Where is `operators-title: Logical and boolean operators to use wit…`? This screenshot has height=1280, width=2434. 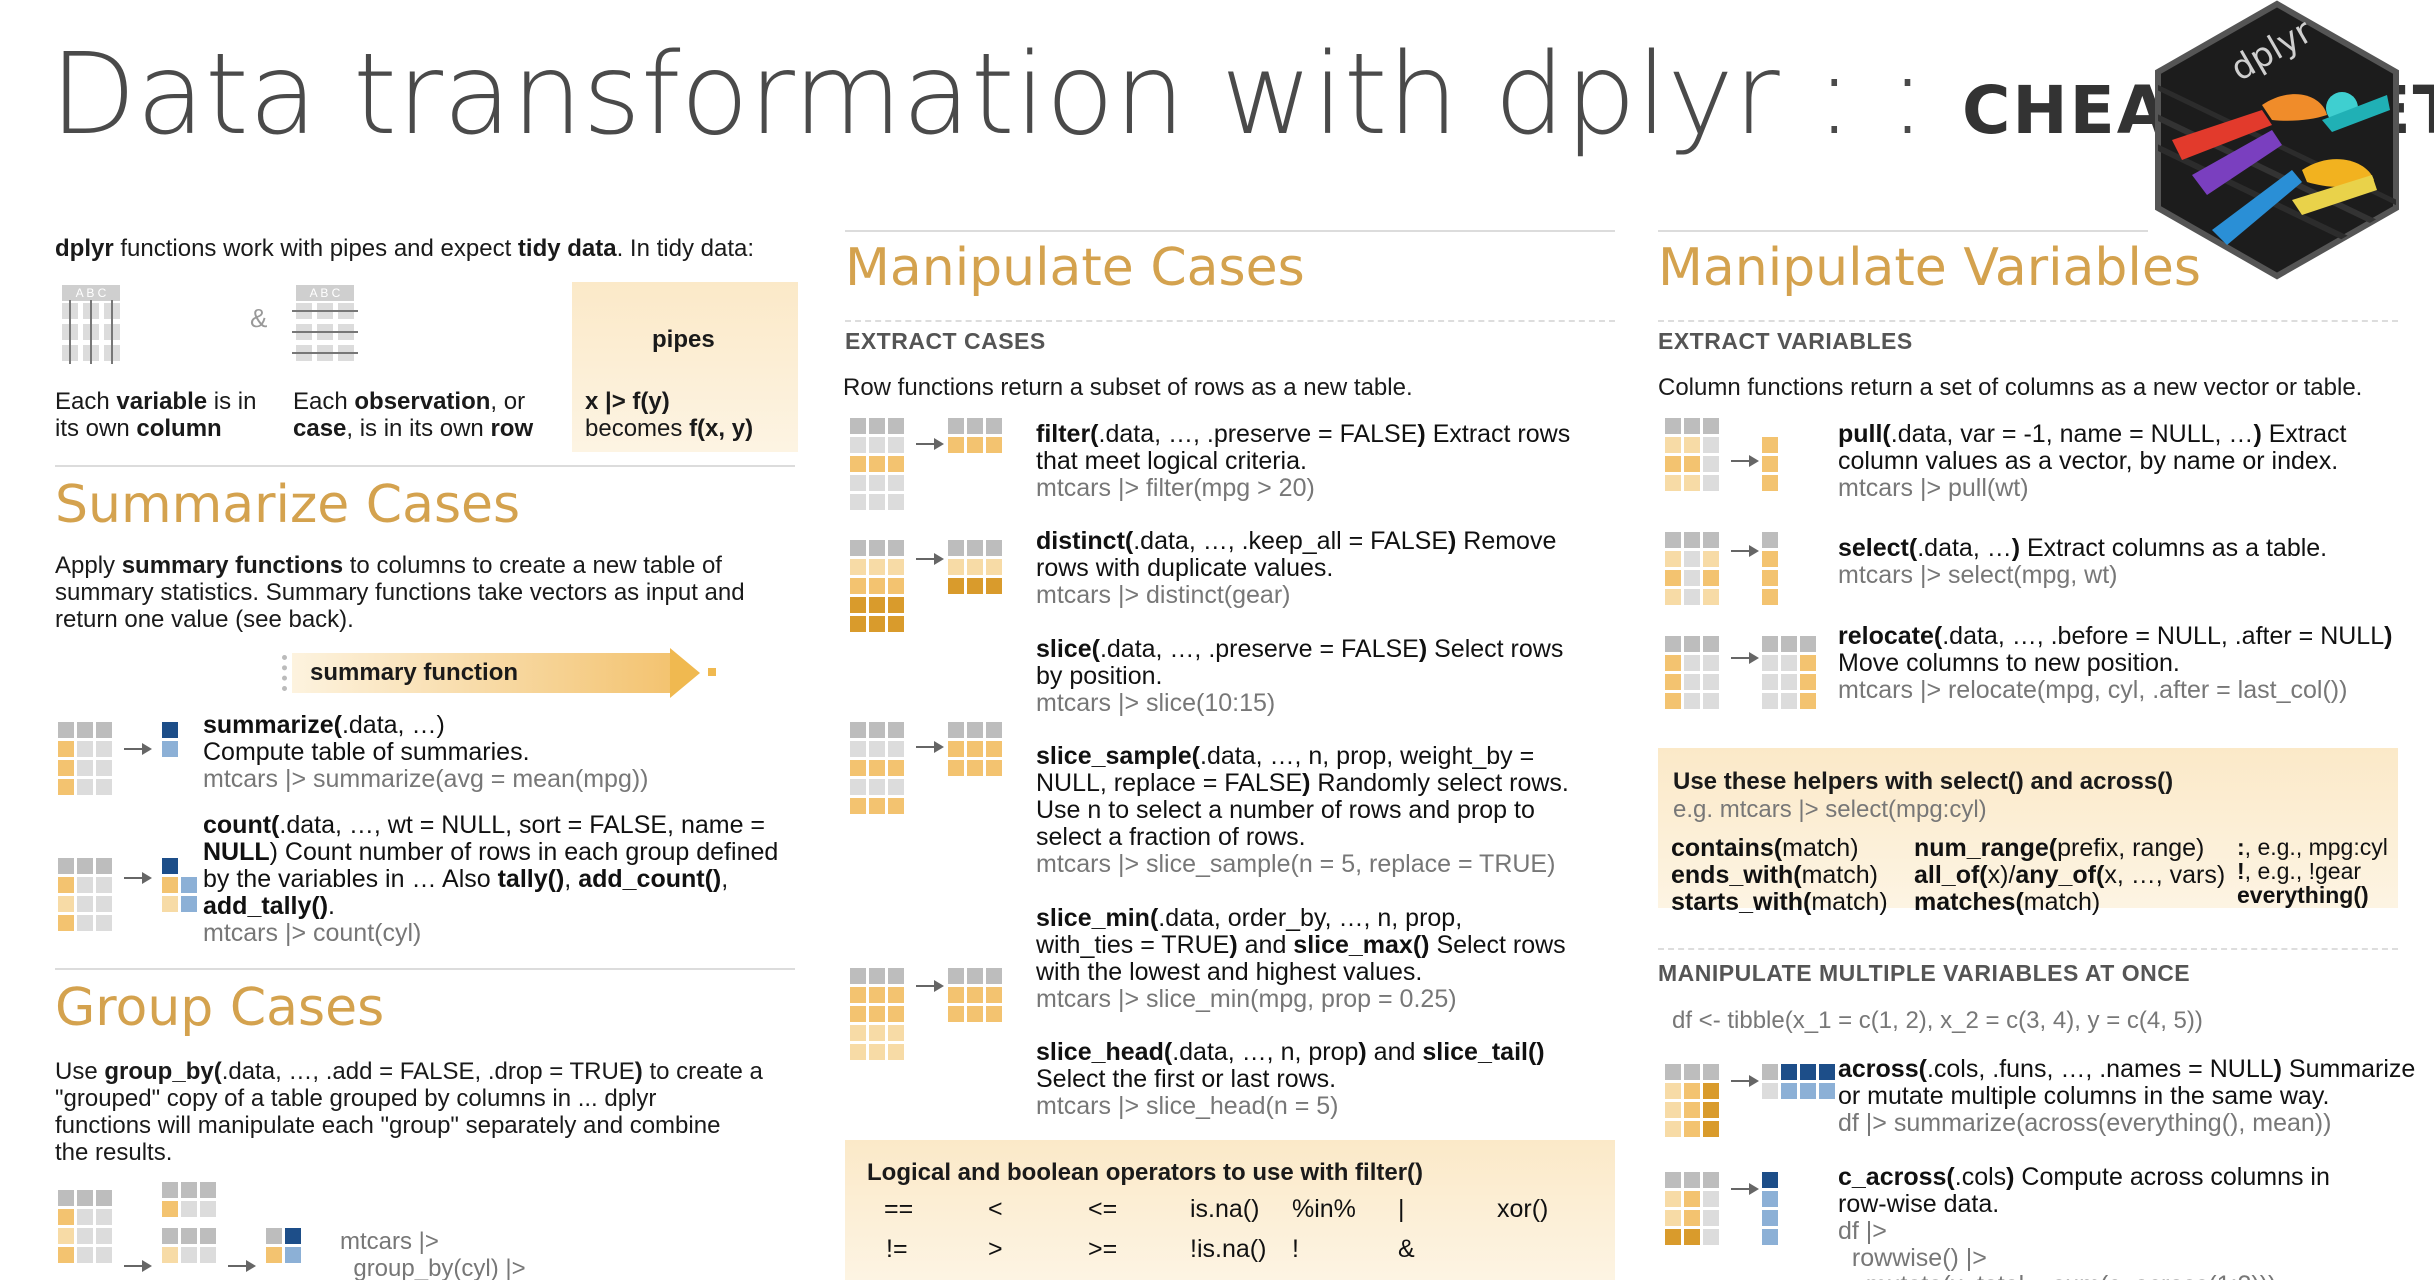 operators-title: Logical and boolean operators to use wit… is located at coordinates (1145, 1172).